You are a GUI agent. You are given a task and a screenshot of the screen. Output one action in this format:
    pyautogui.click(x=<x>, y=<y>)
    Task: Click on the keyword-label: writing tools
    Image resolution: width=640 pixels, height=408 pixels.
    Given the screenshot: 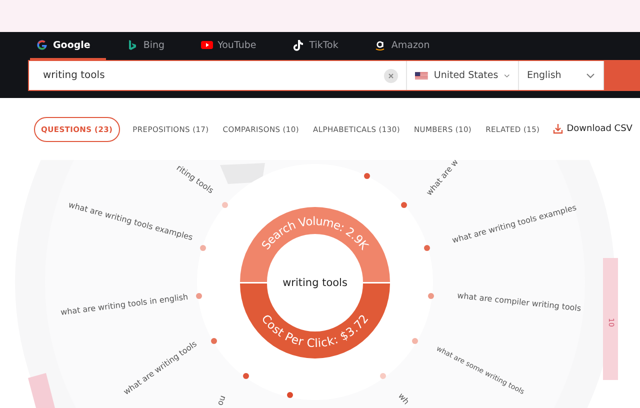 What is the action you would take?
    pyautogui.click(x=315, y=283)
    